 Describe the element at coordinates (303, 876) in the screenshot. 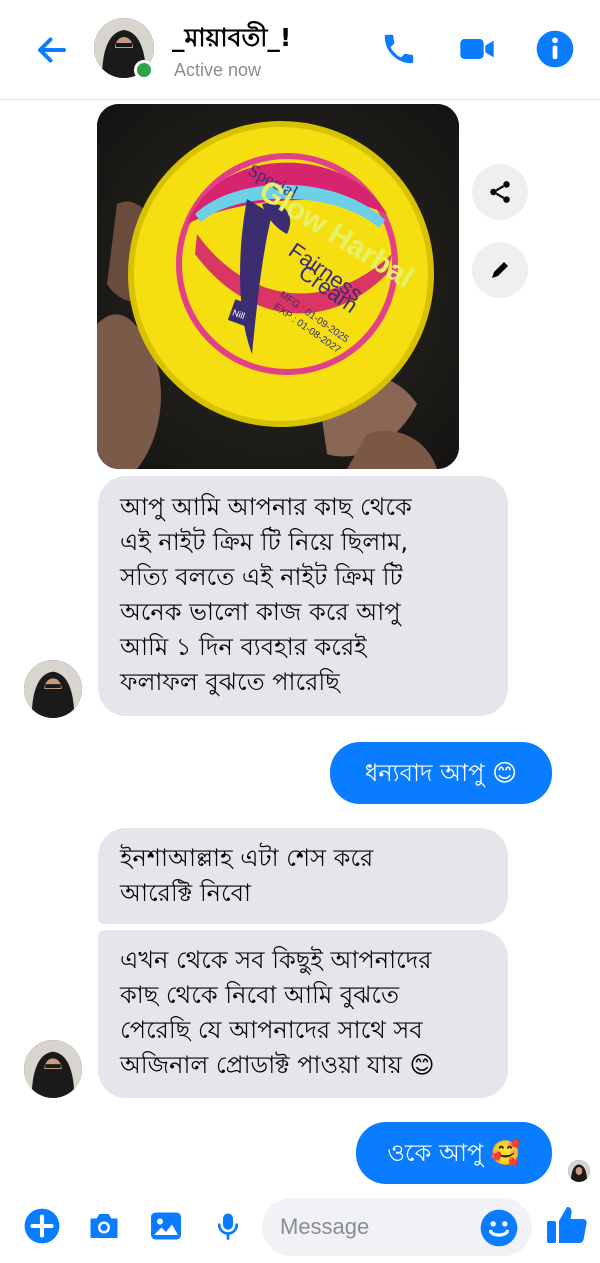

I see `incoming-message-2: ইনশাআল্লাহ এটা শেস করে আরেক্টি নিবো` at that location.